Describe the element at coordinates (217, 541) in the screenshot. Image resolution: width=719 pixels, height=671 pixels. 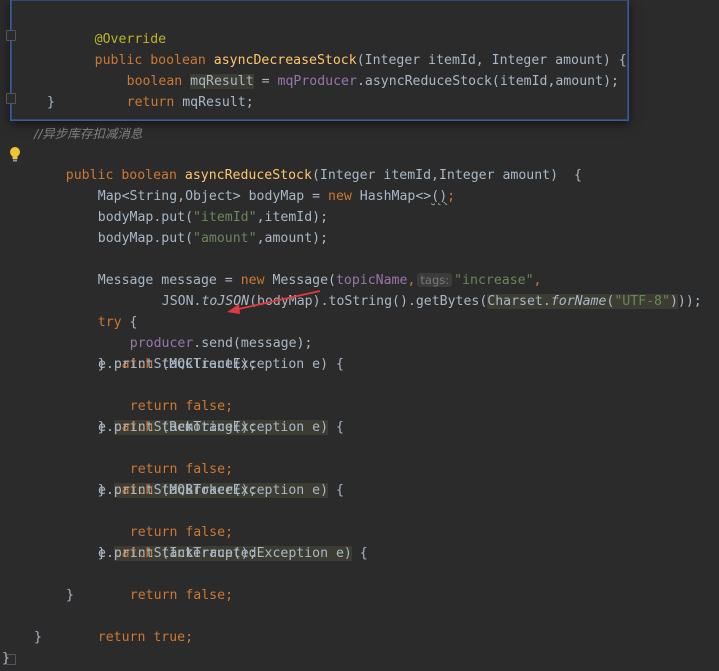
I see `code-line-catch-interrupted: } catch (InterruptedException e) {` at that location.